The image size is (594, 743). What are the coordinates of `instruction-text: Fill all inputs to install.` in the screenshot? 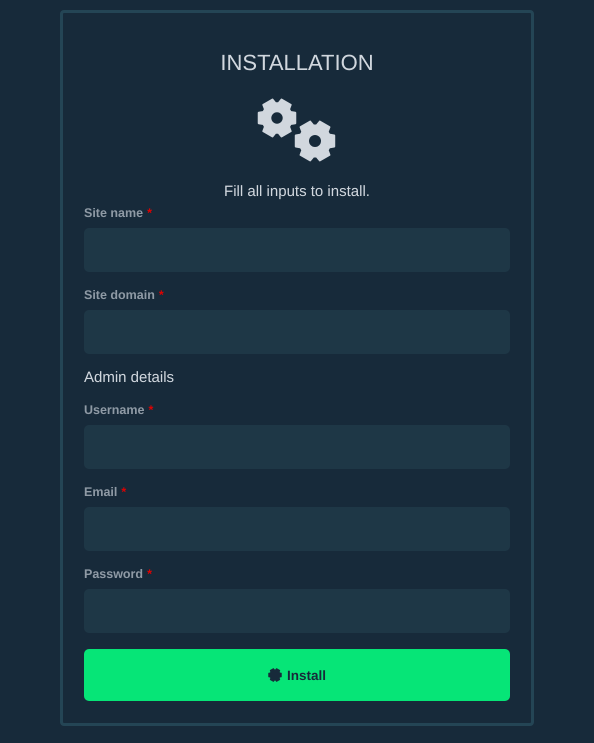 It's located at (297, 192).